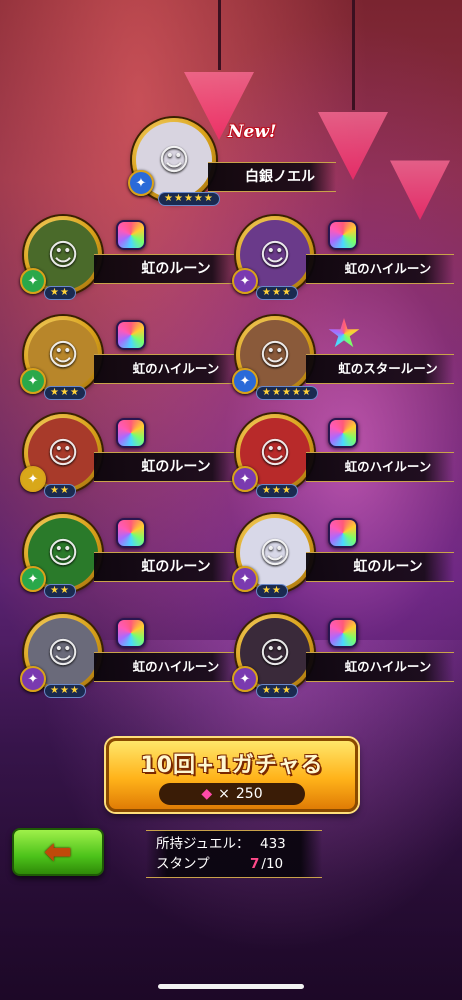 Image resolution: width=462 pixels, height=1000 pixels. Describe the element at coordinates (183, 864) in the screenshot. I see `stamp-label: スタンプ` at that location.